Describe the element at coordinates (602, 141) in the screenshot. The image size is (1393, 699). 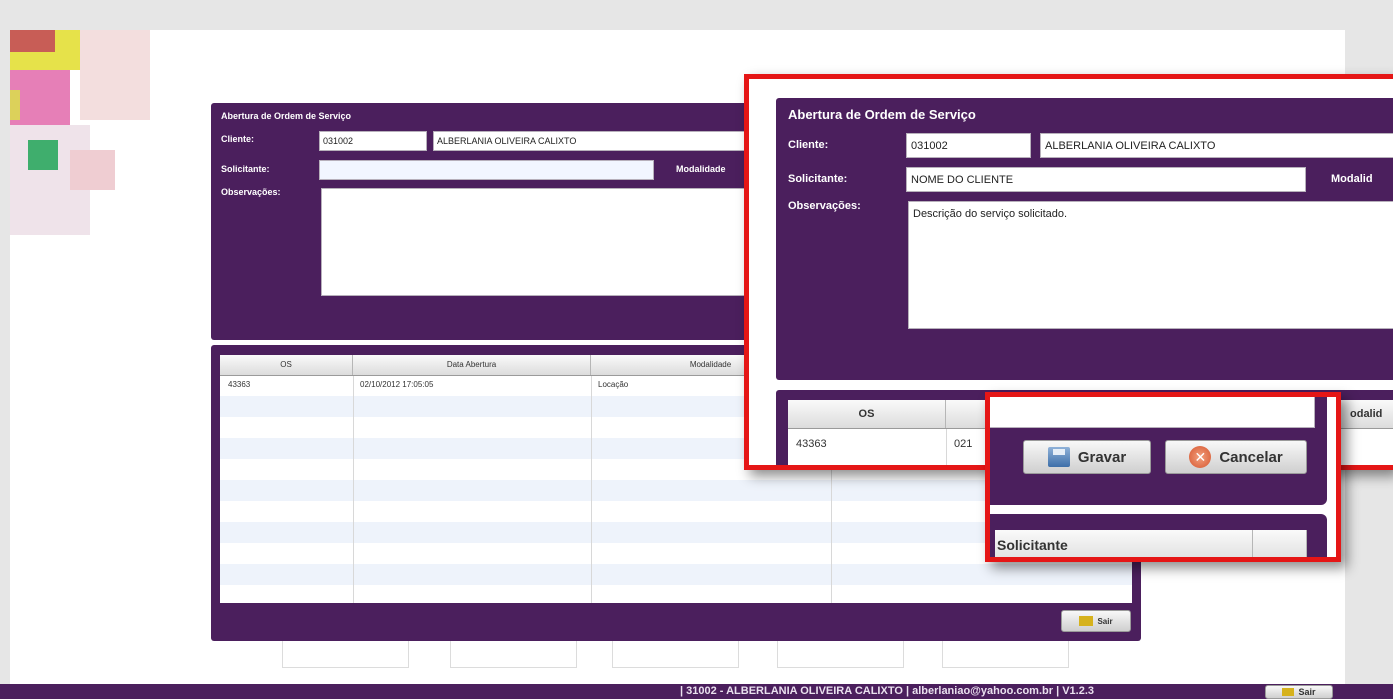
I see `client-name-field: ALBERLANIA OLIVEIRA CALIXTO` at that location.